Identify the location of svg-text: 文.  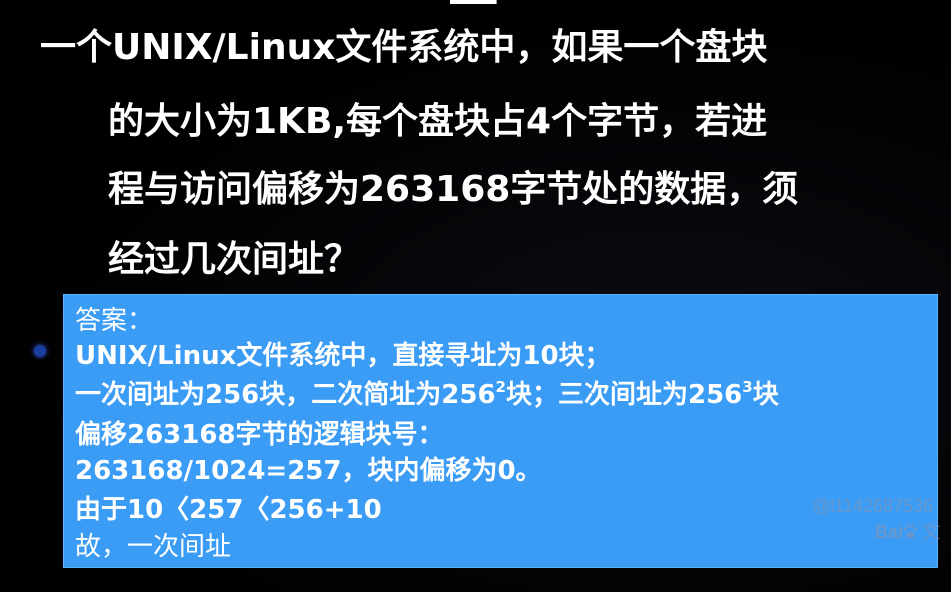
(931, 532).